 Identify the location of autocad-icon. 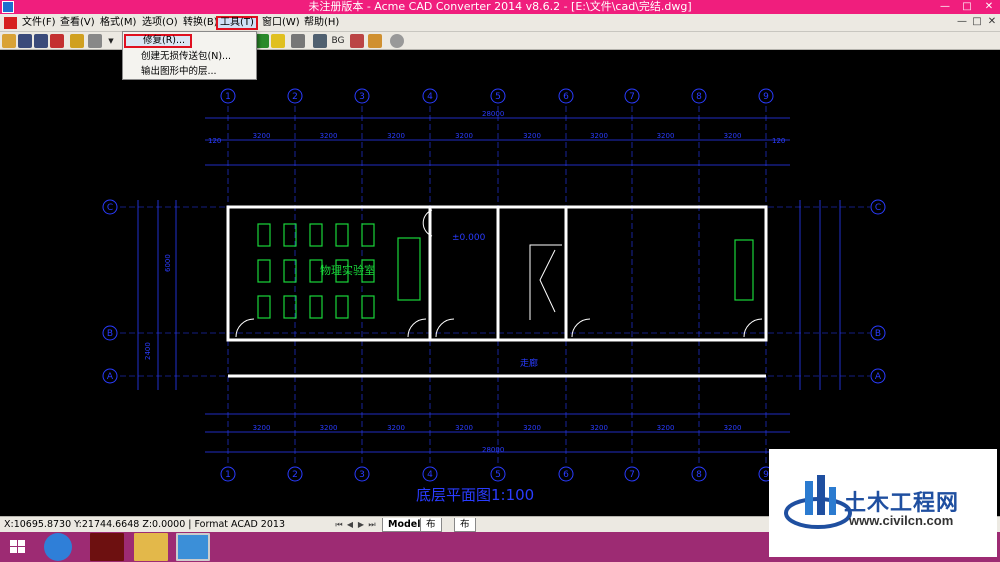
(107, 547).